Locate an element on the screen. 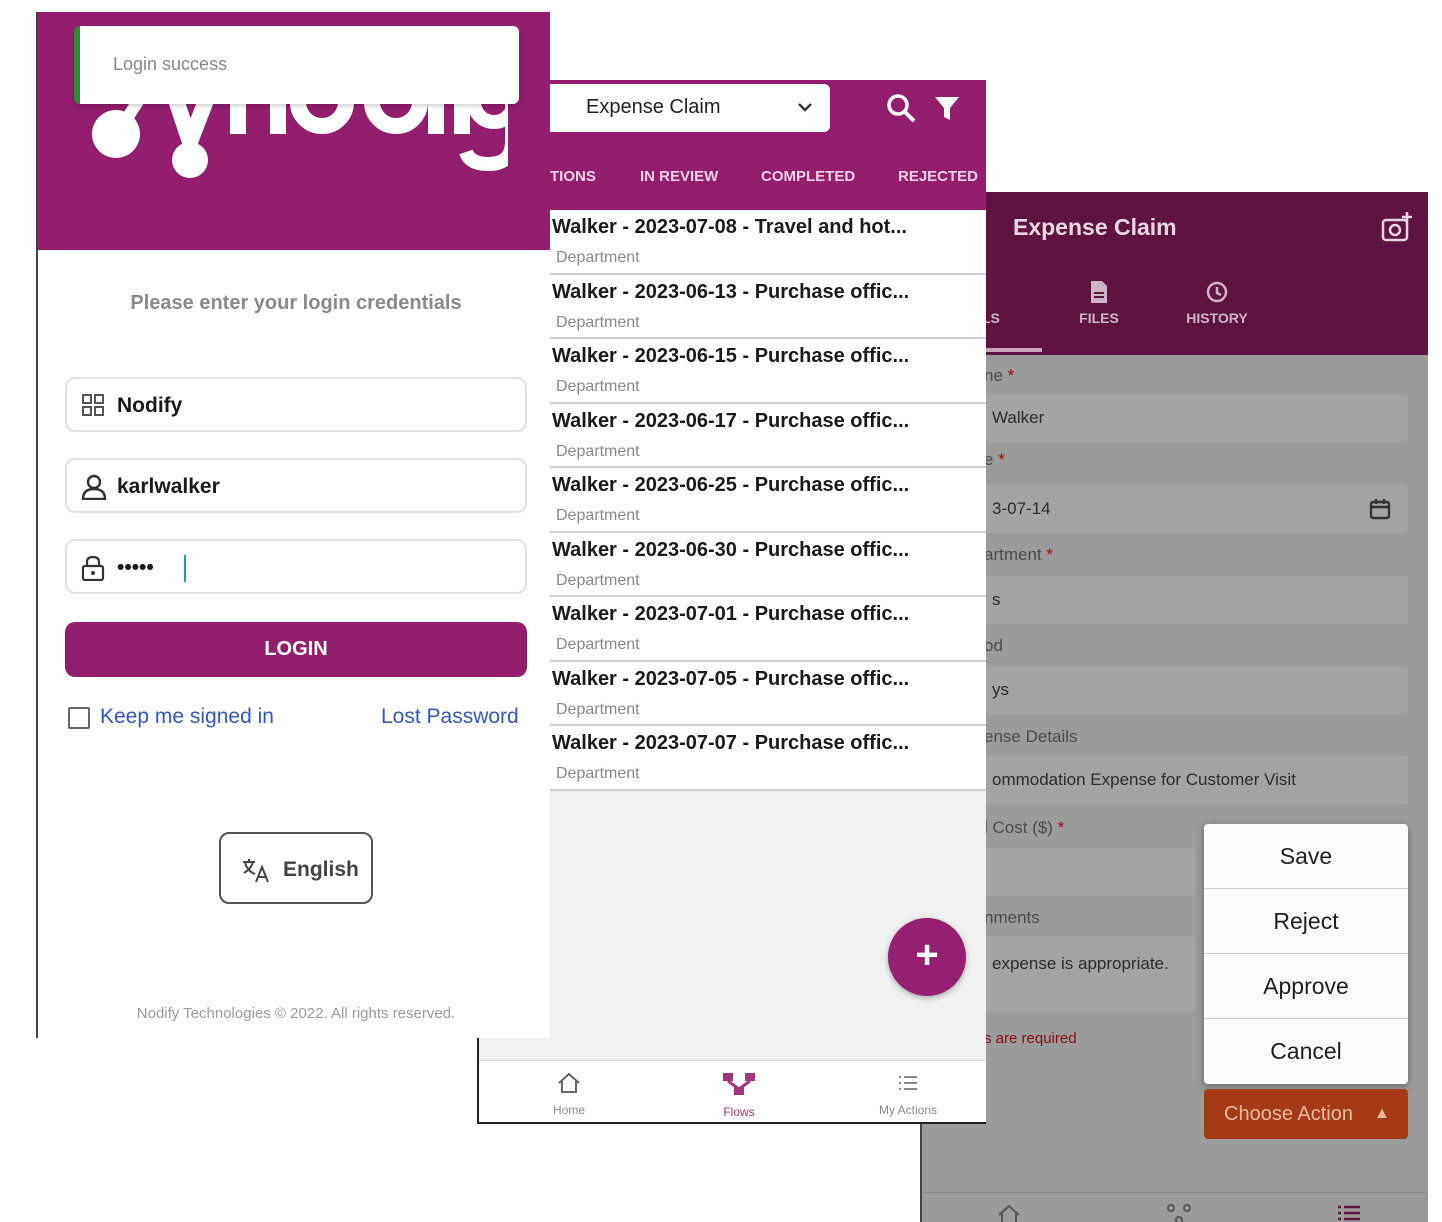  keep-signed-in-checkbox is located at coordinates (79, 718).